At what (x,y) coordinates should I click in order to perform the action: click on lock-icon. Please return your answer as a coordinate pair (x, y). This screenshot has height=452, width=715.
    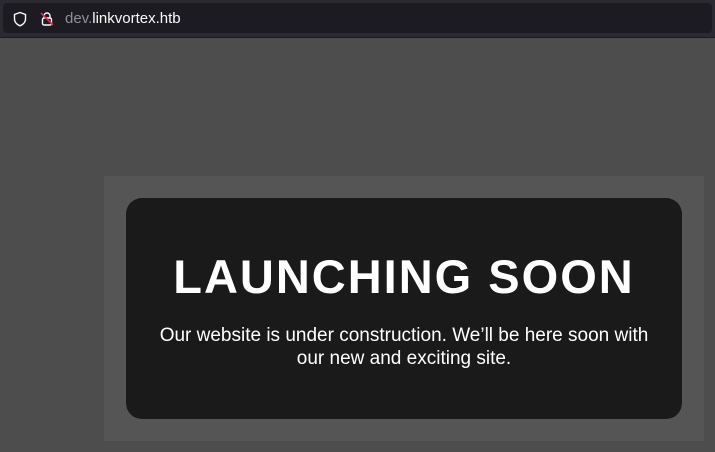
    Looking at the image, I should click on (47, 19).